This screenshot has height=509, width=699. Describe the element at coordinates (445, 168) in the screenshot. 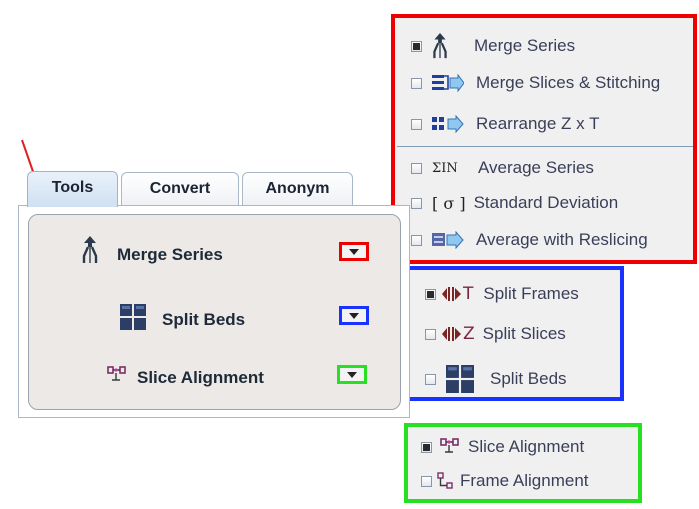

I see `average-series-icon: ΣIN` at that location.